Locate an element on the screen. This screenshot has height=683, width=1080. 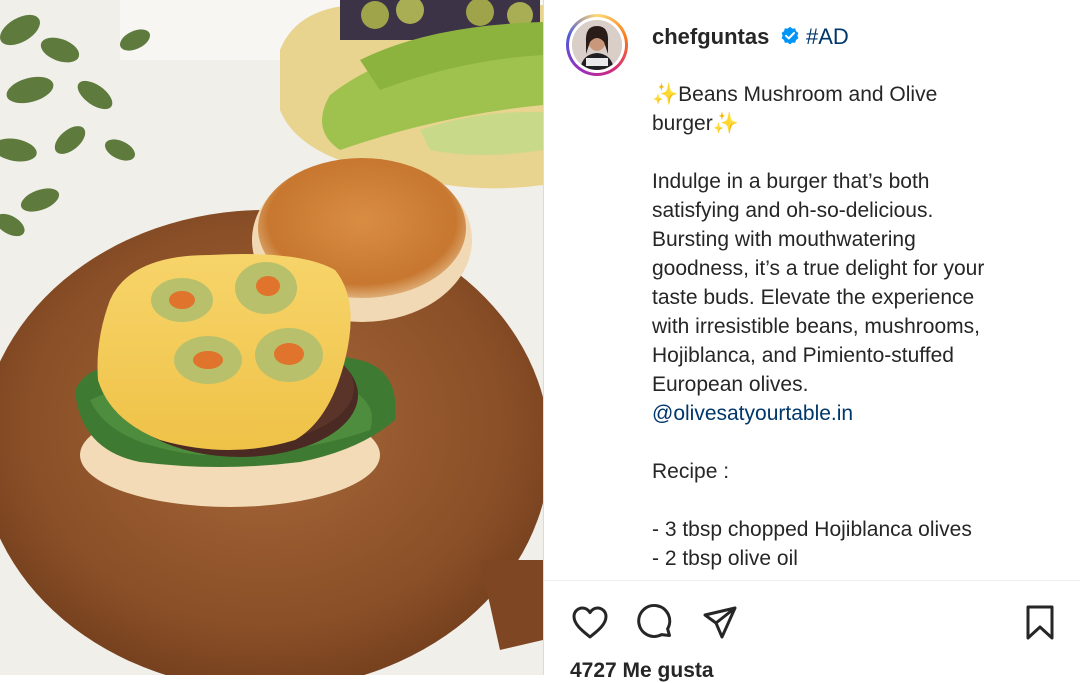
heart-icon is located at coordinates (590, 623).